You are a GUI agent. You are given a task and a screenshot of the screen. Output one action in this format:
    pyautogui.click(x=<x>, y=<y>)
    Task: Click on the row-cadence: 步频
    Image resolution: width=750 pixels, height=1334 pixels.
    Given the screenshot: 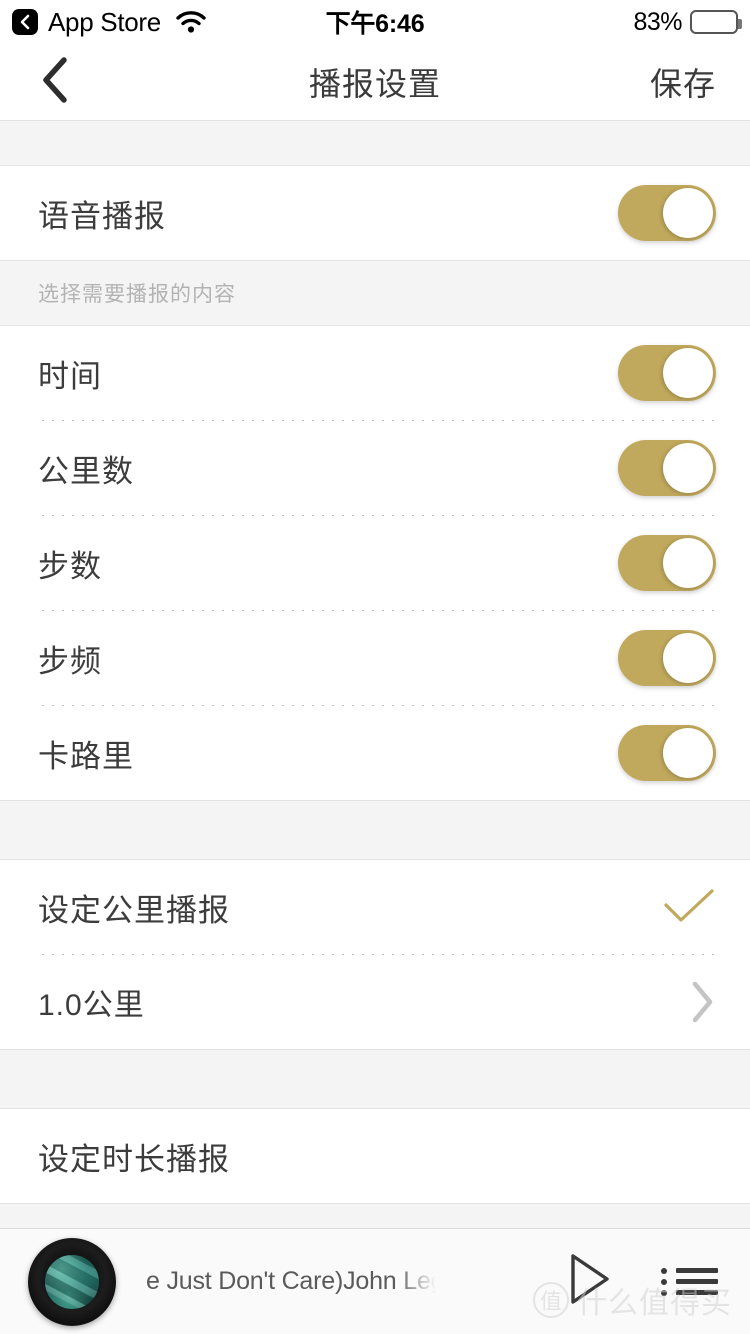 What is the action you would take?
    pyautogui.click(x=375, y=658)
    